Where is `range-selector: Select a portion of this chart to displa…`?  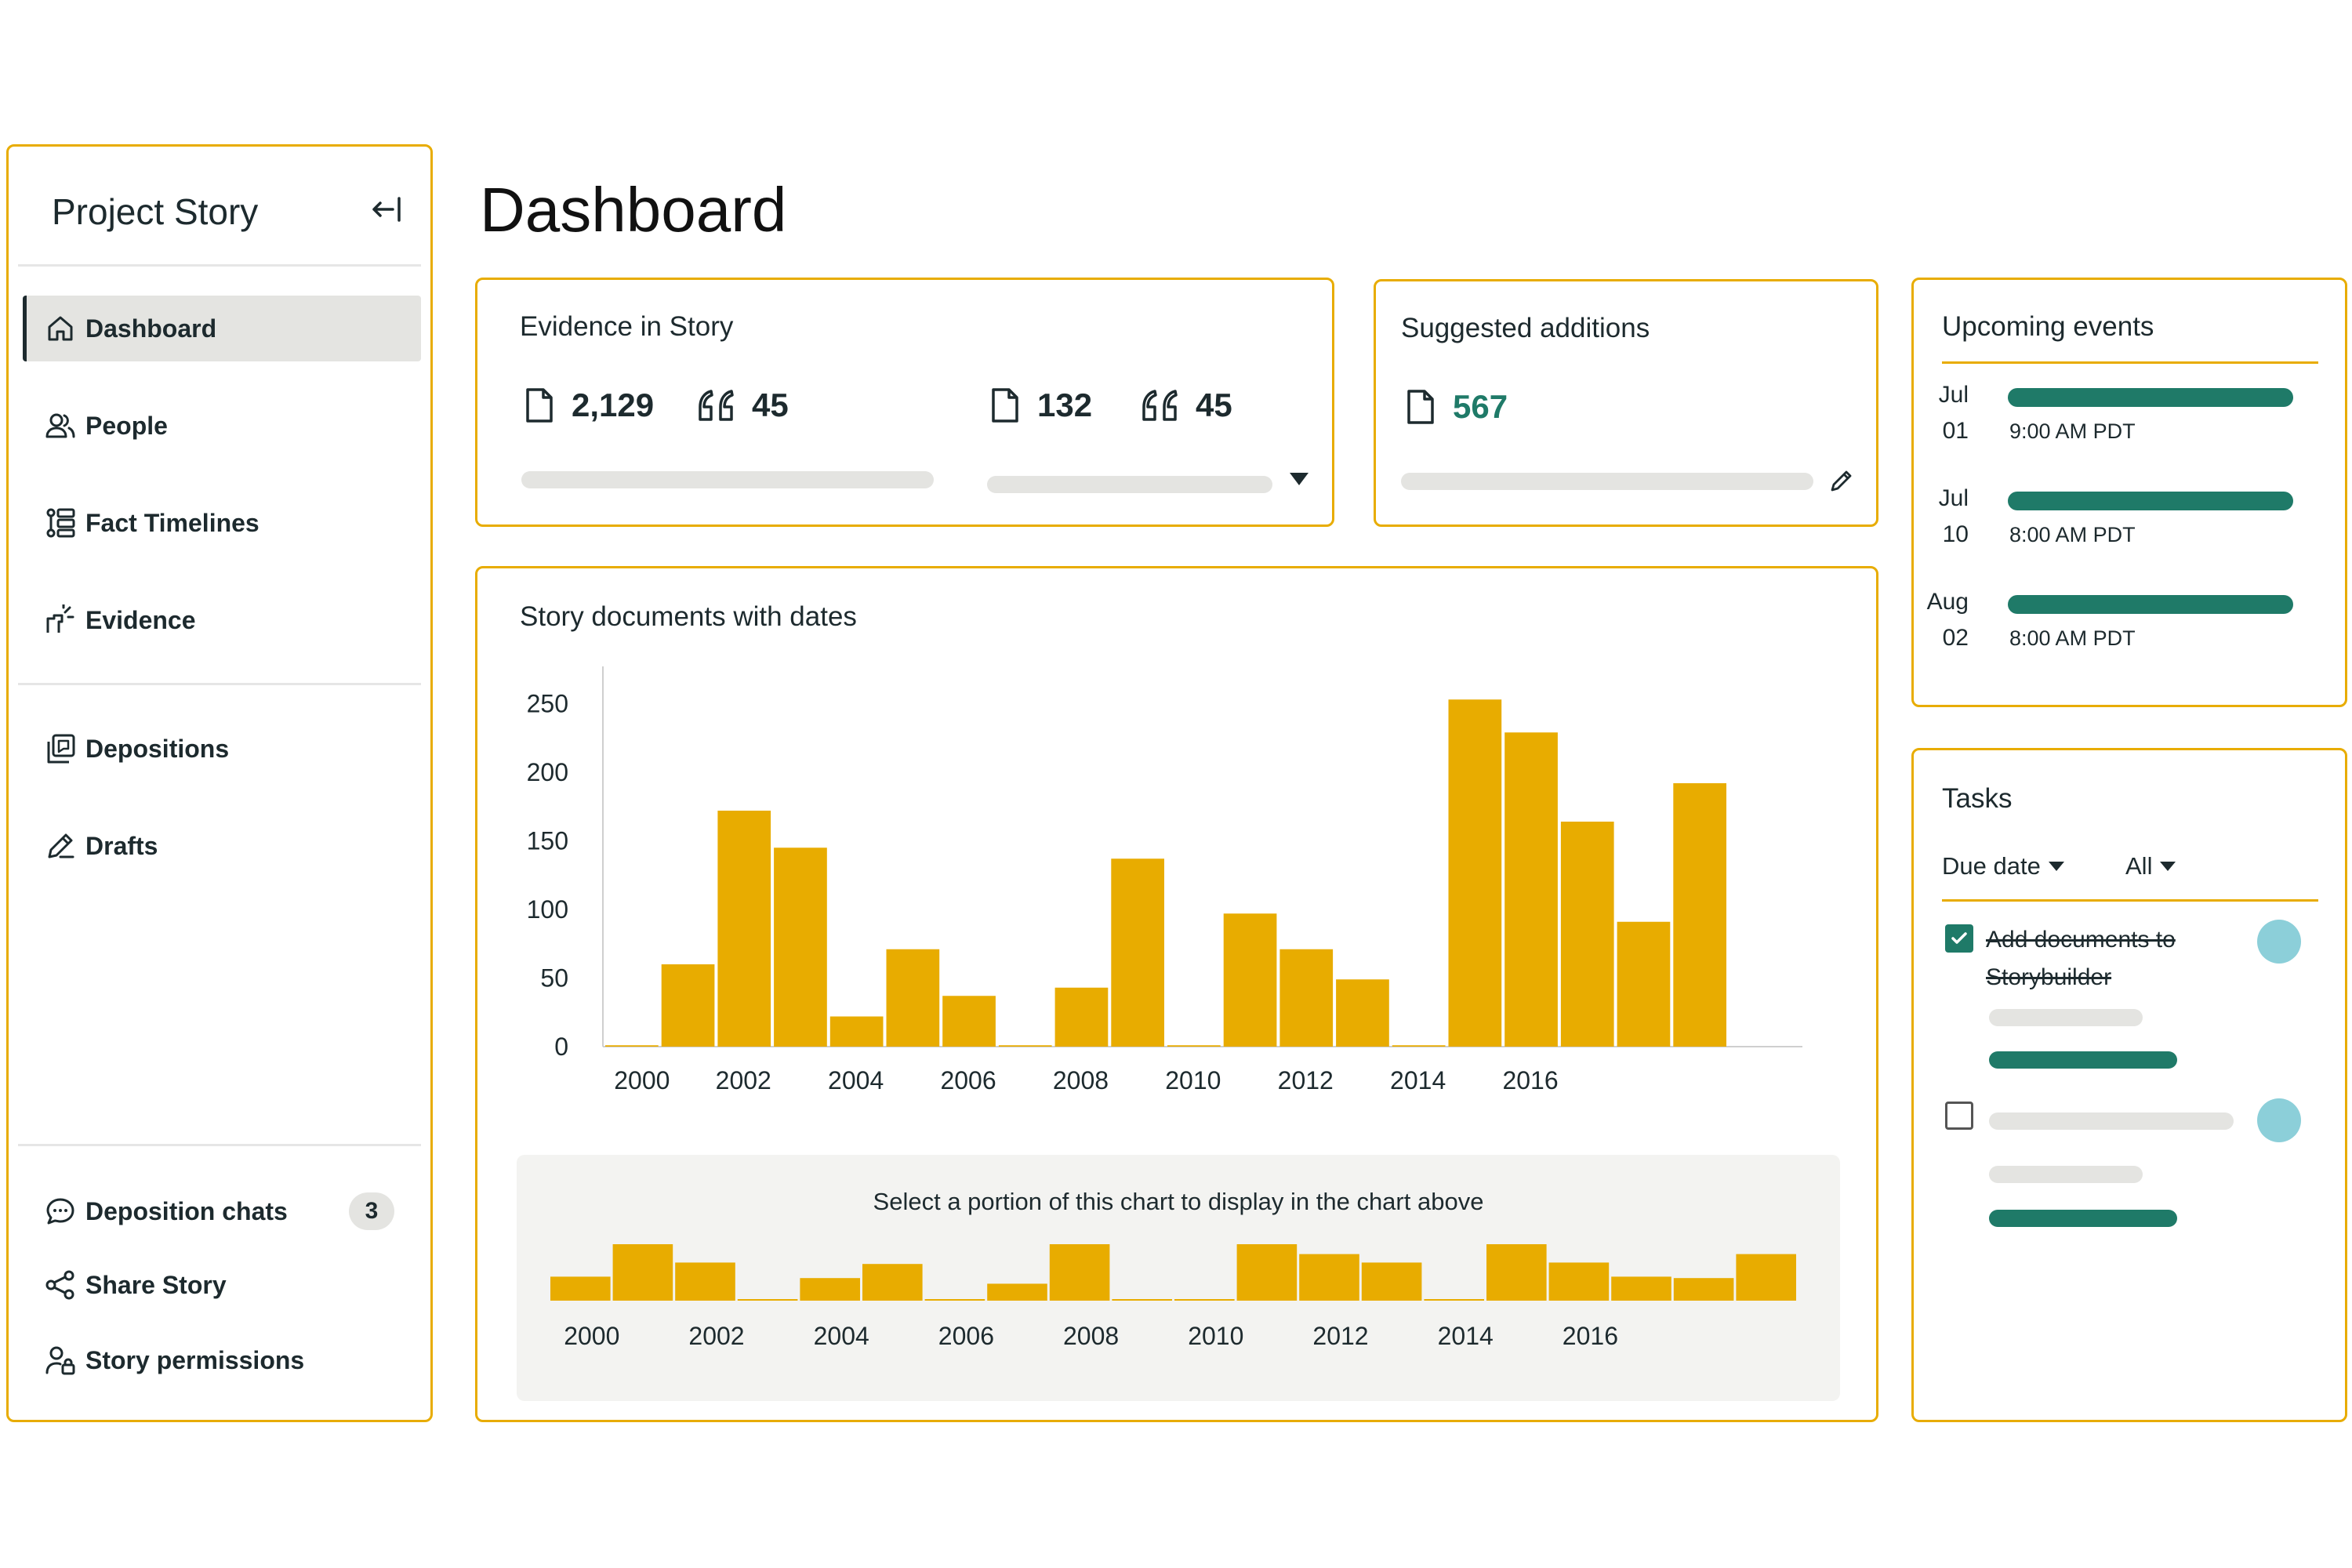
range-selector: Select a portion of this chart to displa… is located at coordinates (1178, 1278).